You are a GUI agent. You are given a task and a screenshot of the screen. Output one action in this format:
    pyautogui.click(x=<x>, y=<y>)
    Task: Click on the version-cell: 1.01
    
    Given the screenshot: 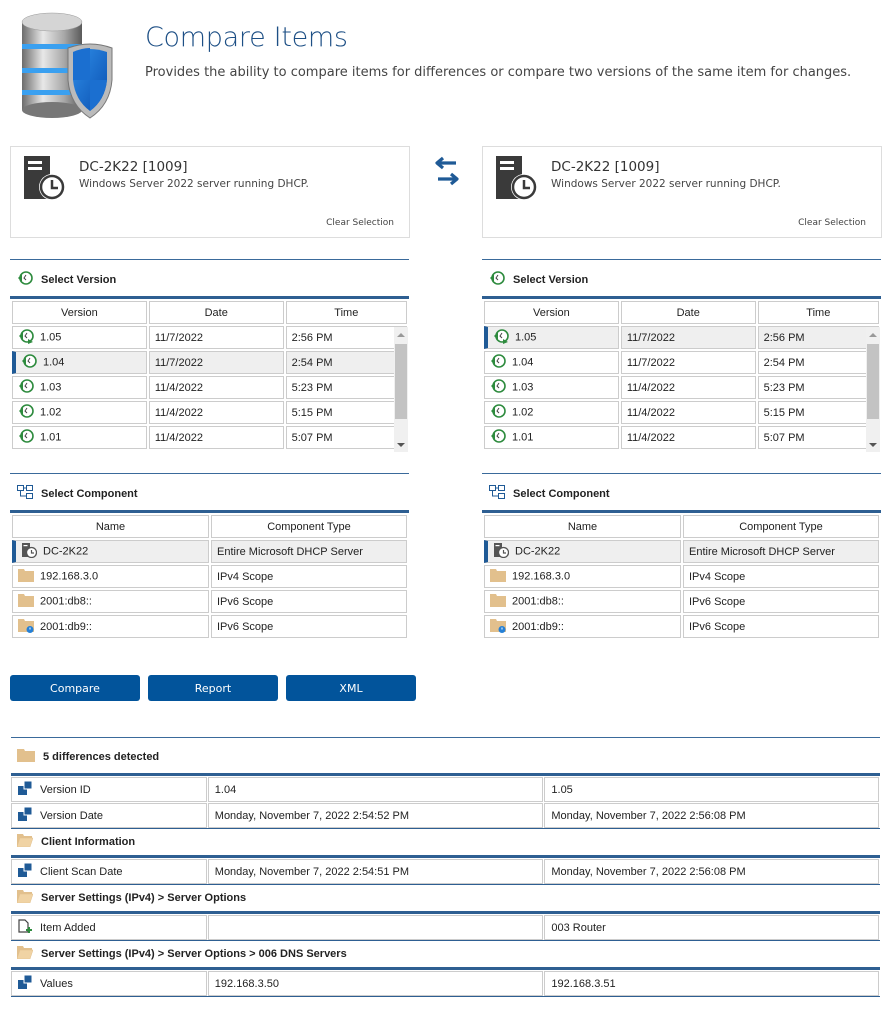 What is the action you would take?
    pyautogui.click(x=79, y=437)
    